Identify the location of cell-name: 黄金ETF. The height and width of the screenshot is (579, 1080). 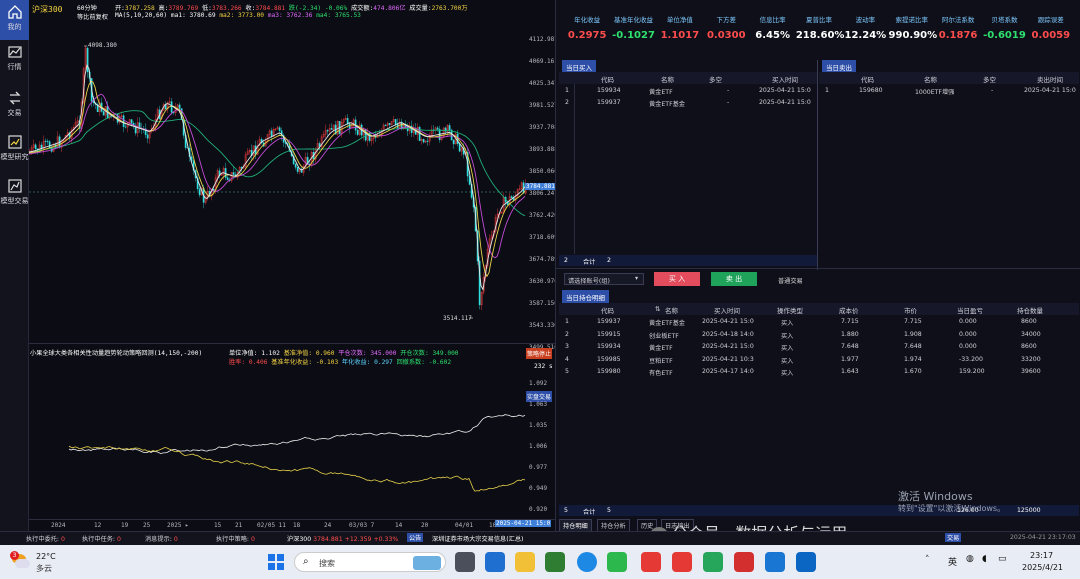
(661, 348).